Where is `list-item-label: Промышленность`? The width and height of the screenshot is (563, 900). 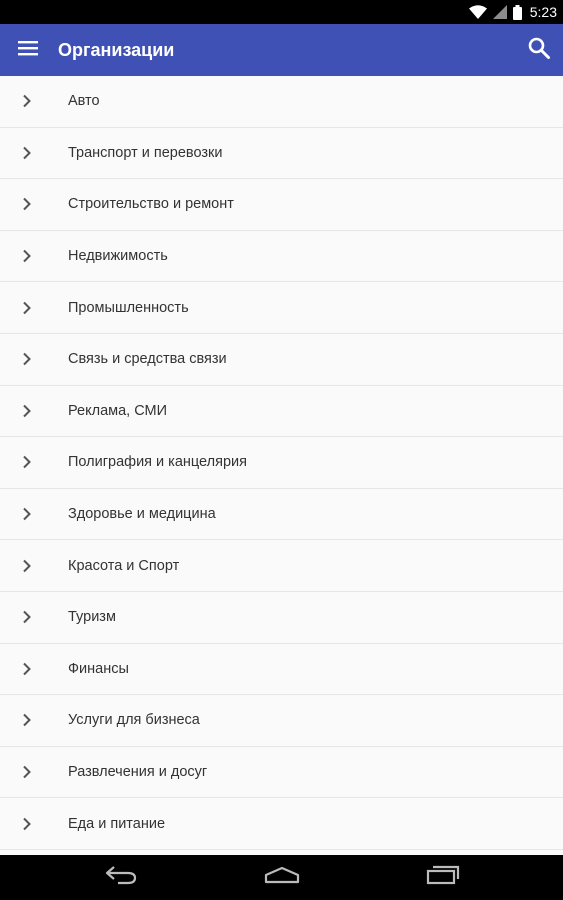 list-item-label: Промышленность is located at coordinates (128, 307).